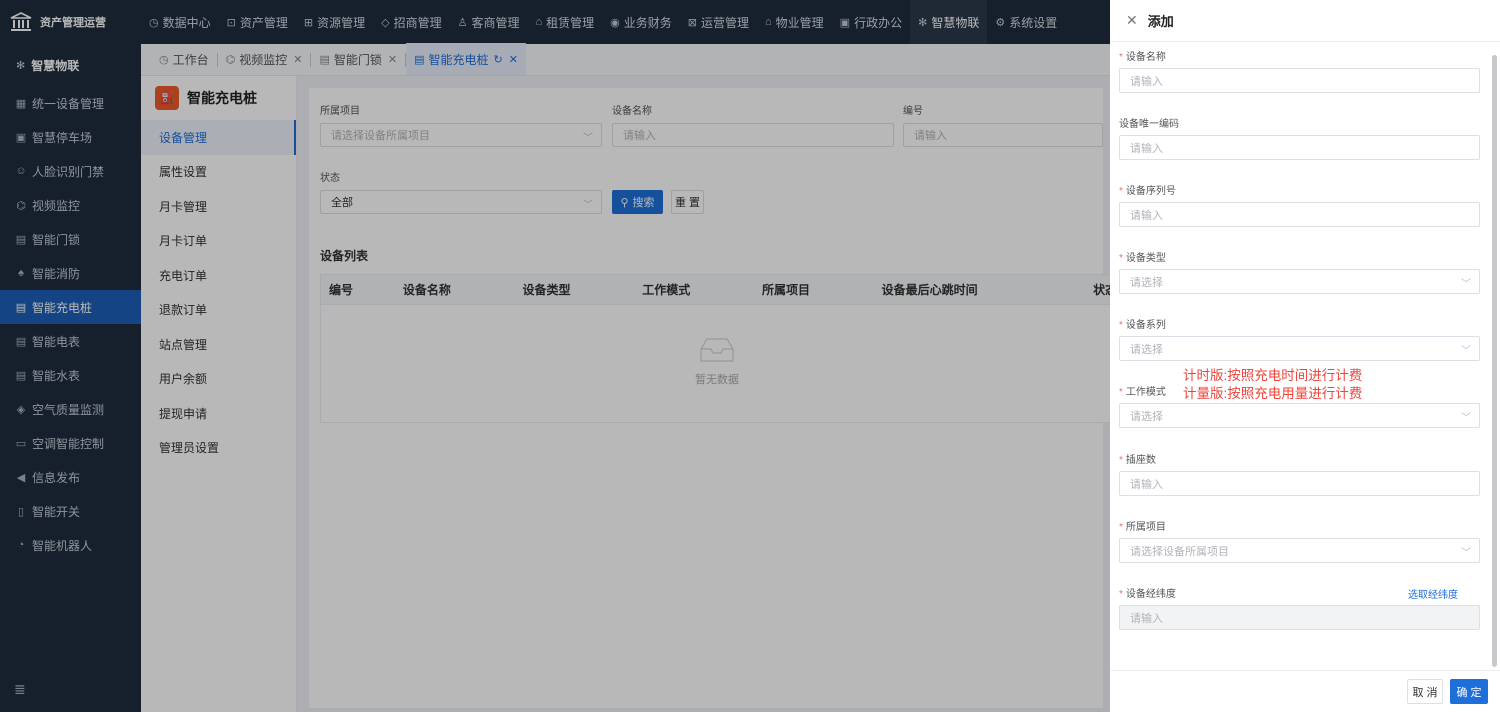  What do you see at coordinates (1160, 21) in the screenshot?
I see `drawer-title: 添加` at bounding box center [1160, 21].